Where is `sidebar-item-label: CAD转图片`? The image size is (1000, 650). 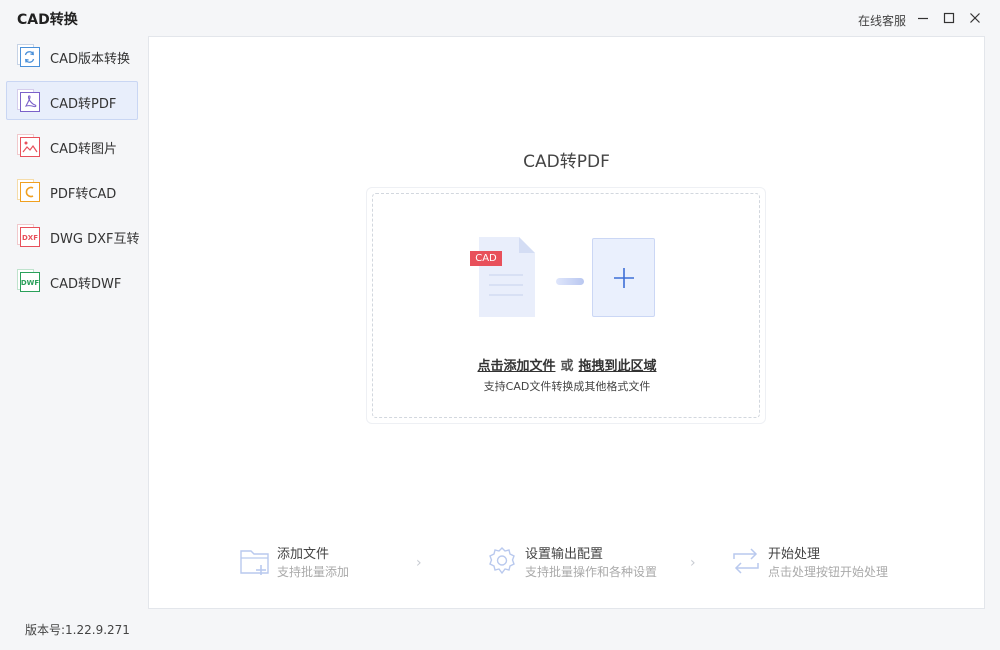 sidebar-item-label: CAD转图片 is located at coordinates (83, 149).